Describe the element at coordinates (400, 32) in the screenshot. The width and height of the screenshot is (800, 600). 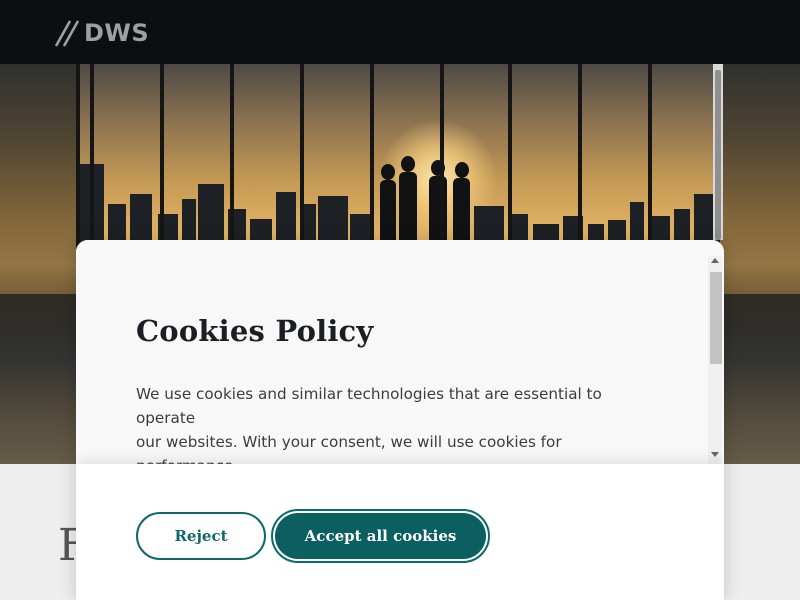
I see `site-header: DWS` at that location.